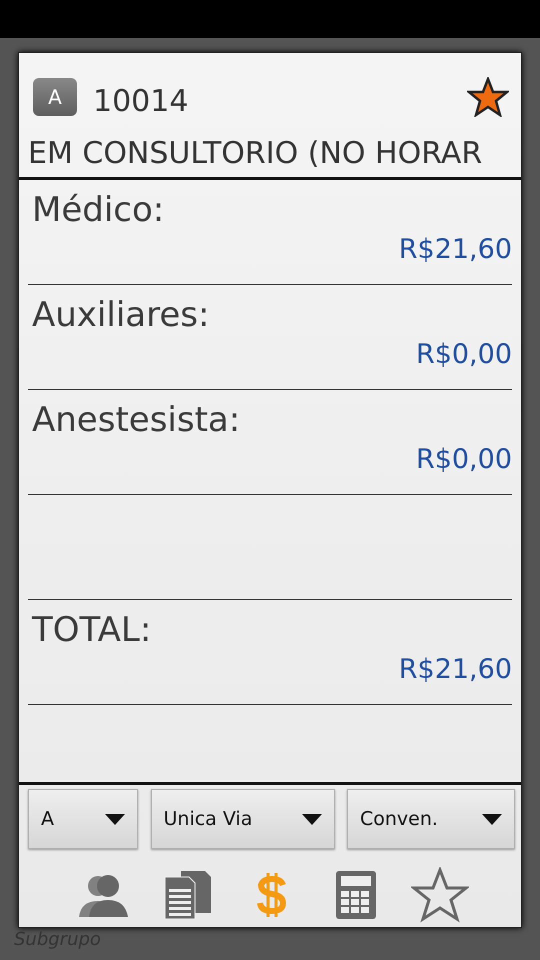 Image resolution: width=540 pixels, height=960 pixels. I want to click on toolbar-tab, so click(439, 895).